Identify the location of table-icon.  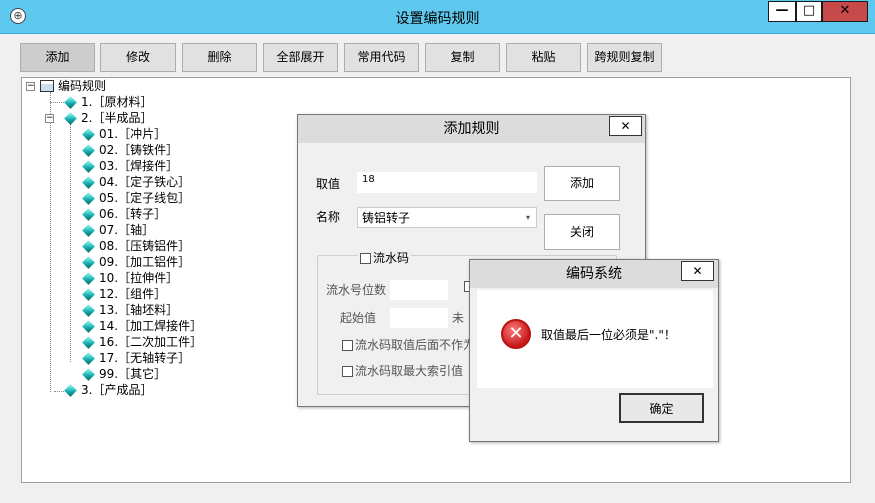
(47, 86).